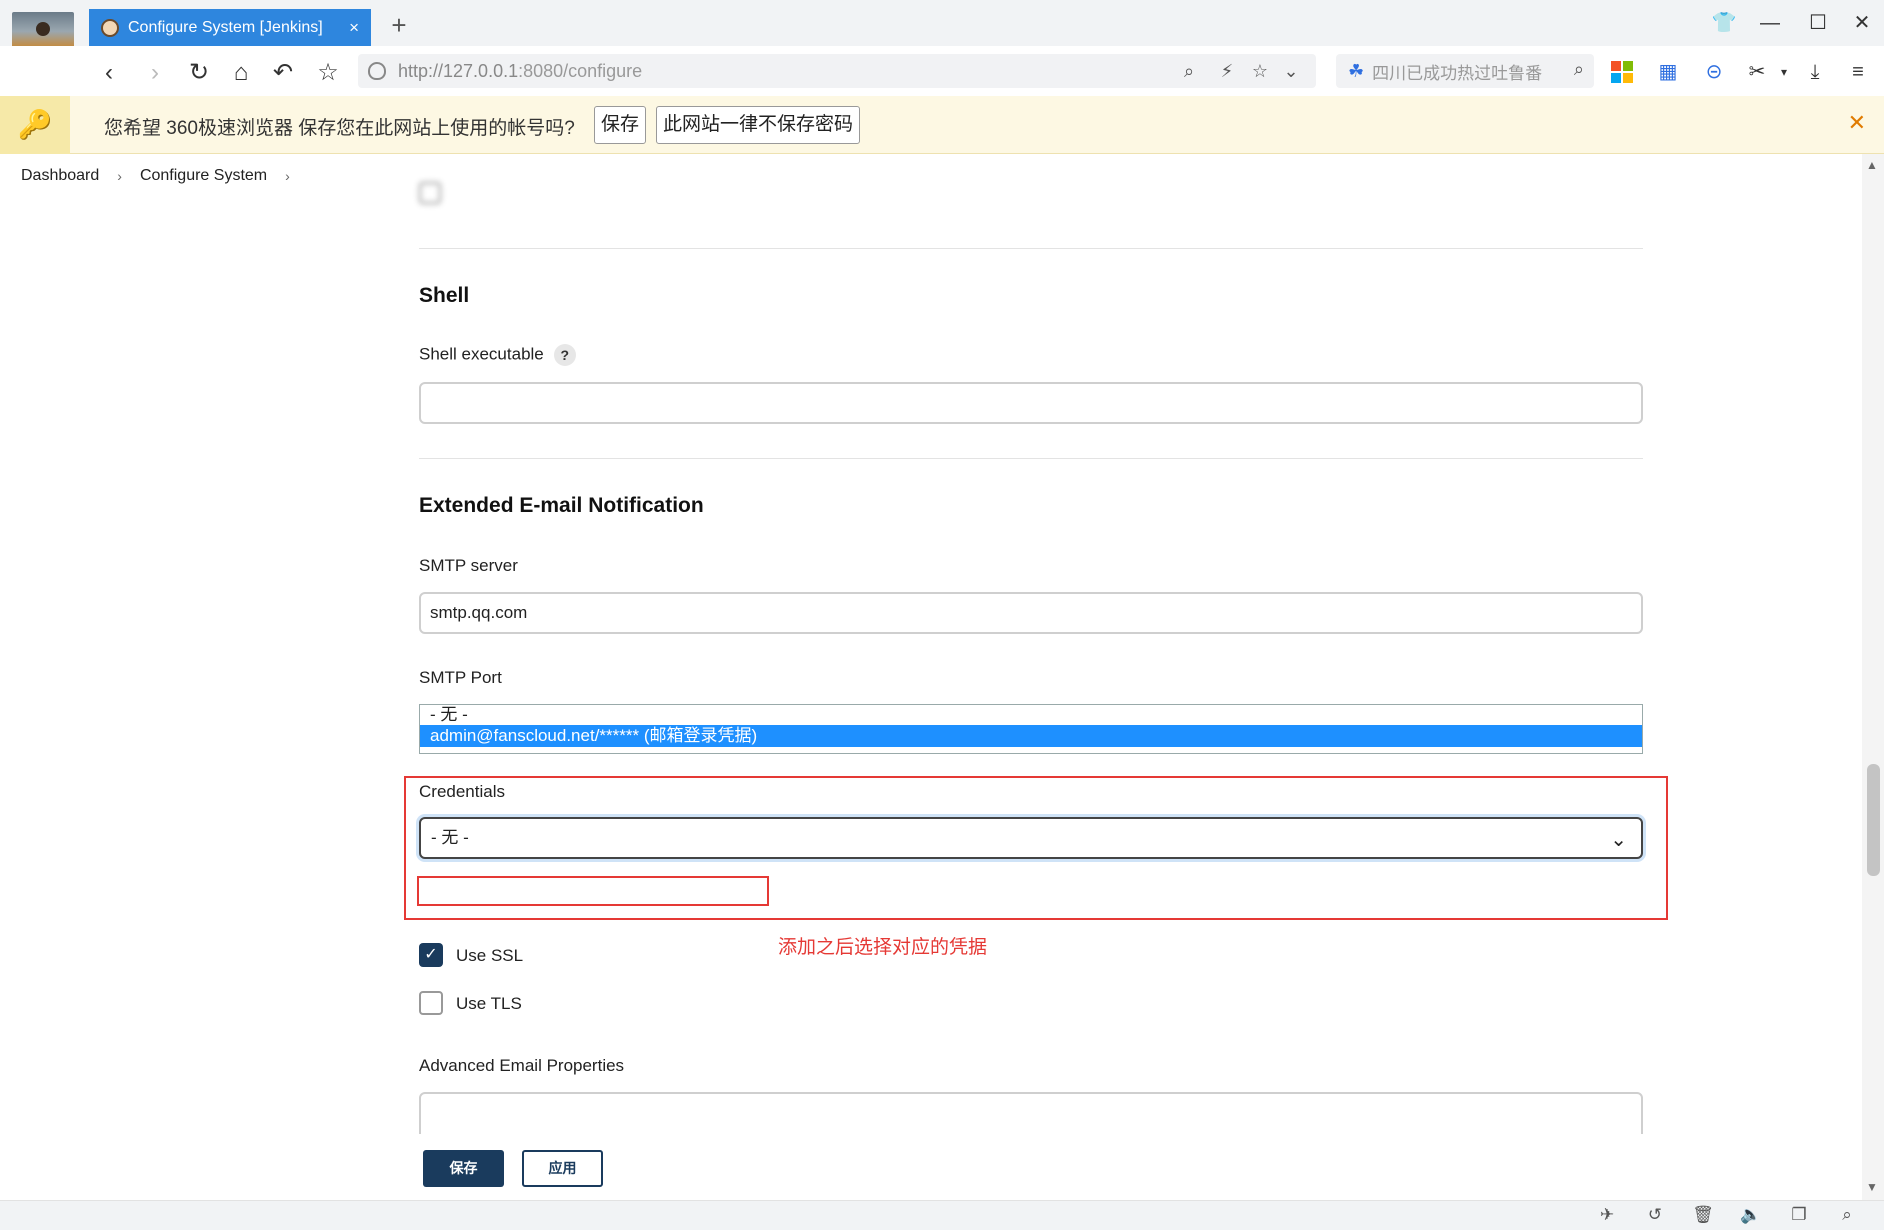 Image resolution: width=1884 pixels, height=1230 pixels. Describe the element at coordinates (35, 125) in the screenshot. I see `key-icon: 🔑` at that location.